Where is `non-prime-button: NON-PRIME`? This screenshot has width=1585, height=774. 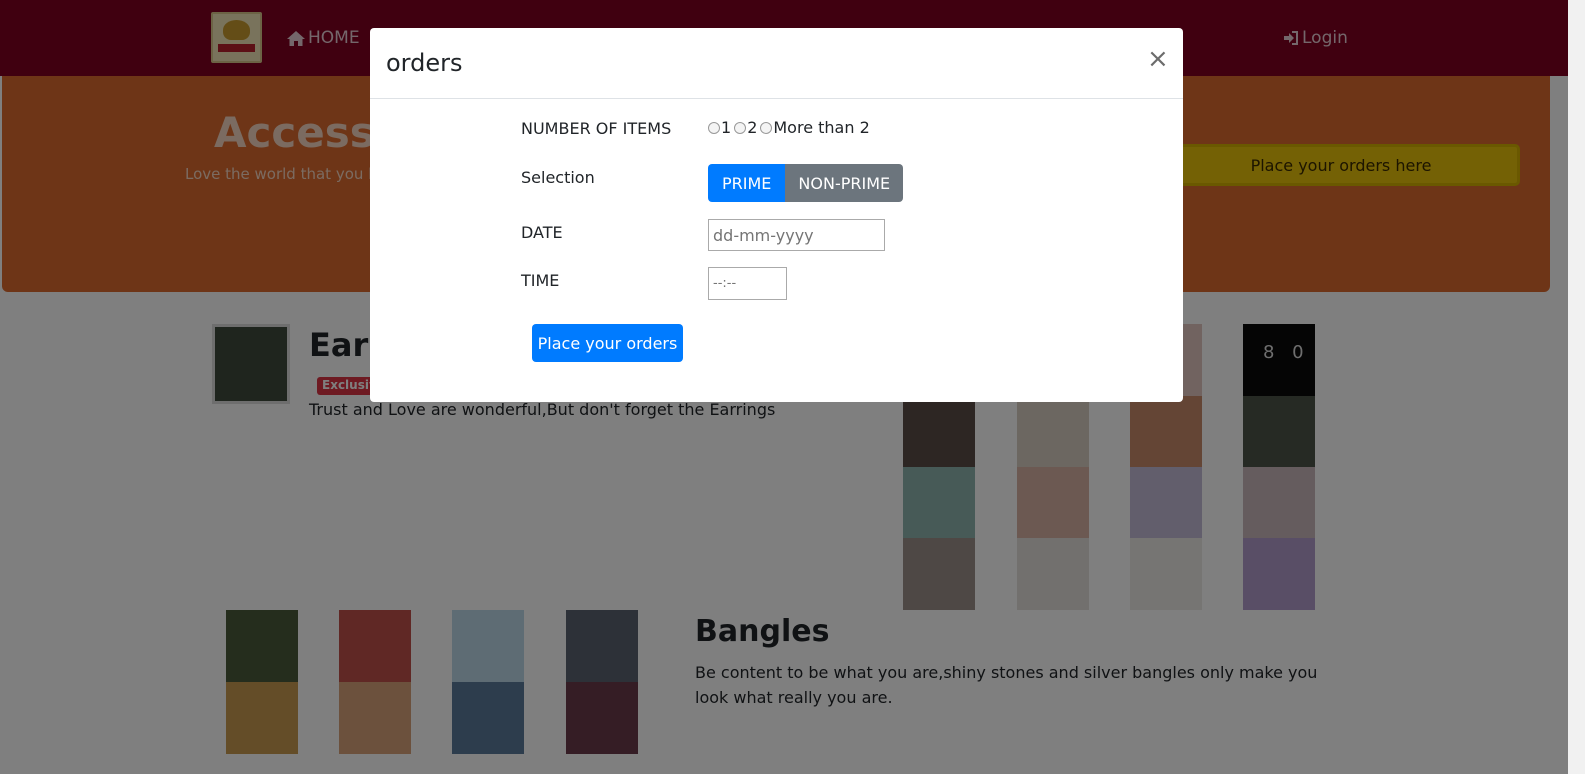 non-prime-button: NON-PRIME is located at coordinates (844, 183).